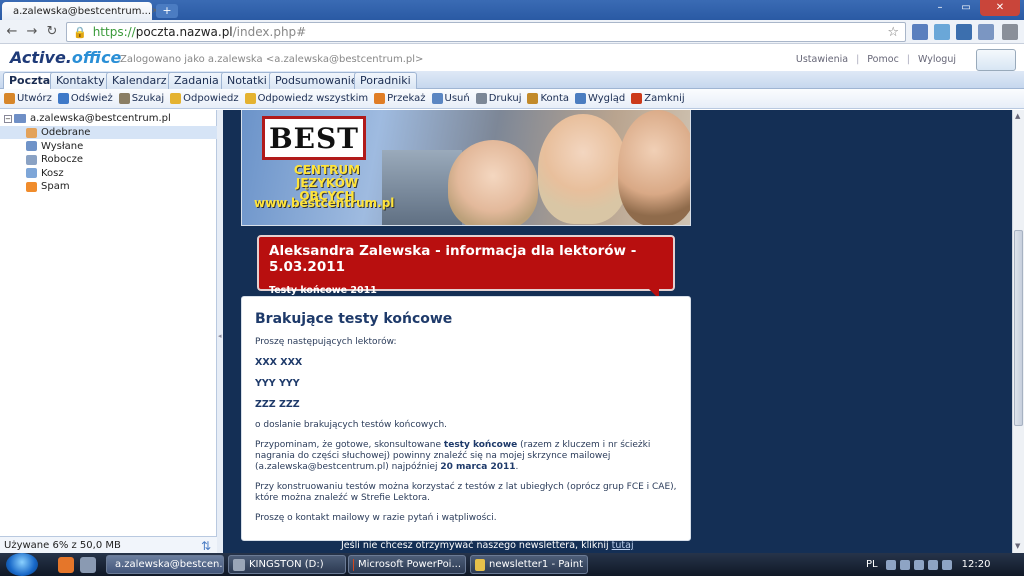 This screenshot has width=1024, height=576. What do you see at coordinates (316, 80) in the screenshot?
I see `tab-podsumowanie: Podsumowanie` at bounding box center [316, 80].